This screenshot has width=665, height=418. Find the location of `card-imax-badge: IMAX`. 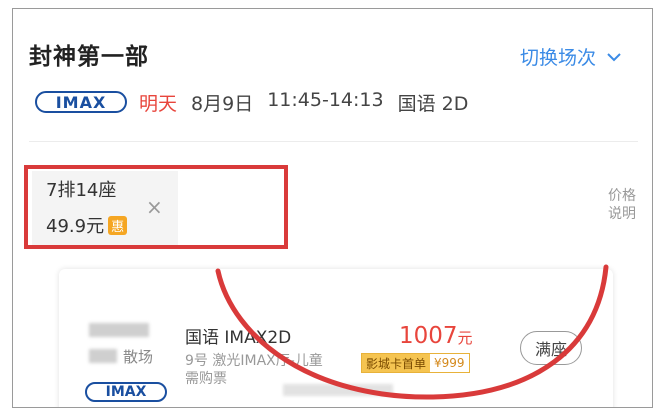

card-imax-badge: IMAX is located at coordinates (126, 392).